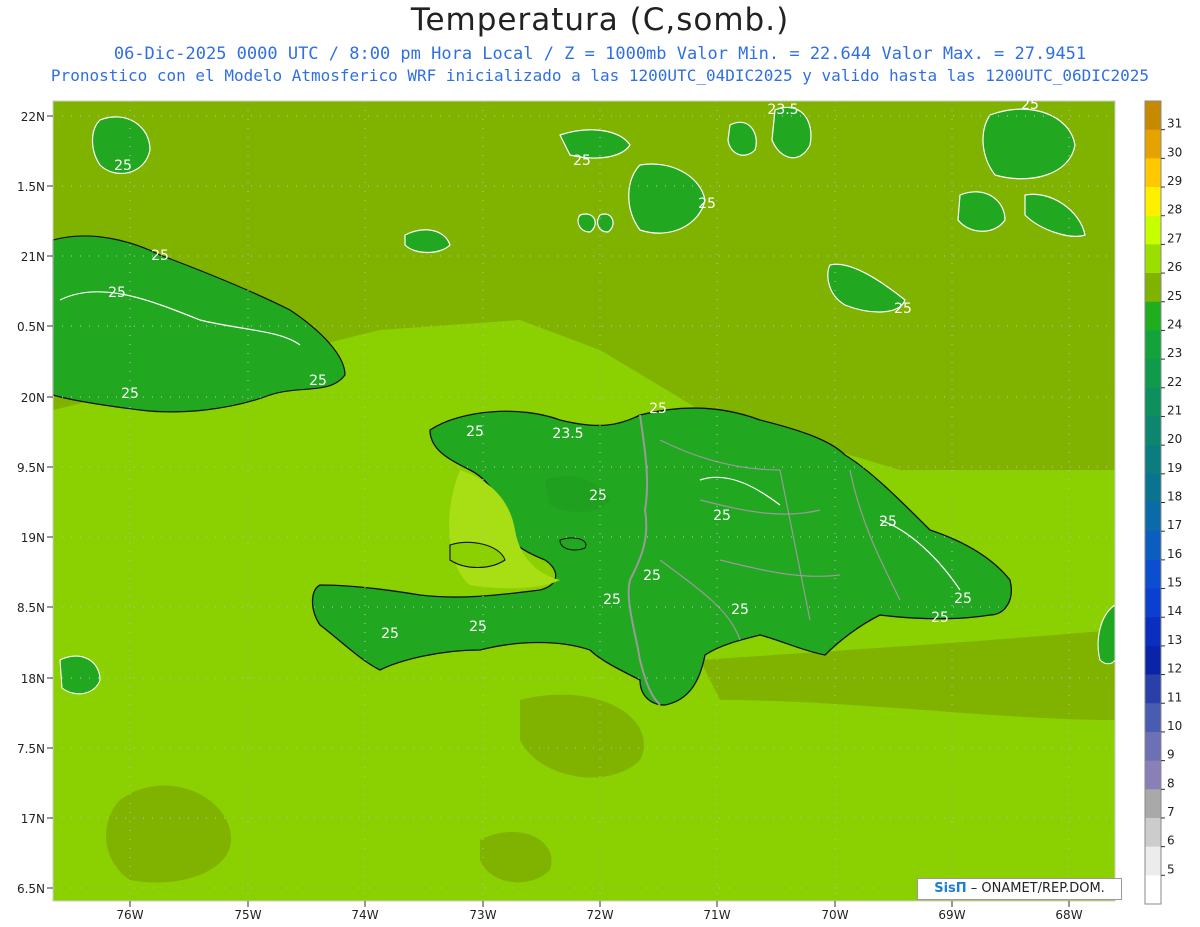  I want to click on colorbar-tick-label: 5, so click(1171, 869).